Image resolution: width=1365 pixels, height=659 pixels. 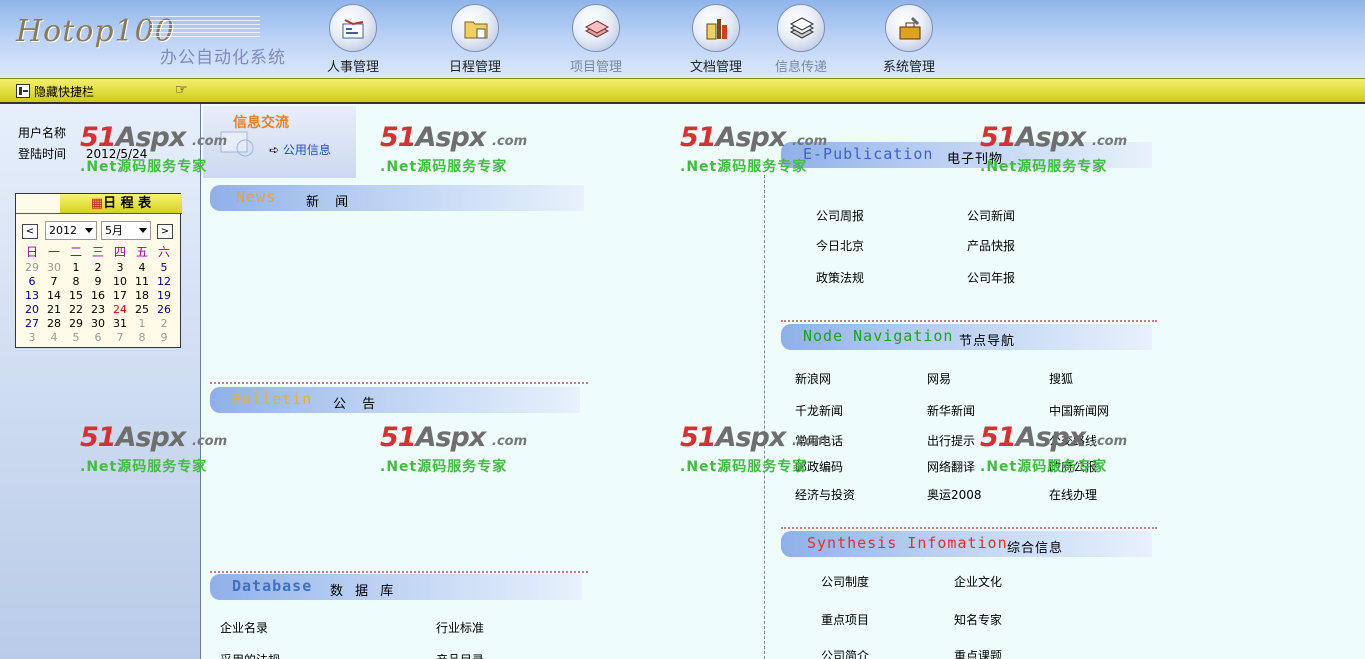 I want to click on public-info-link: ➪ 公用信息, so click(x=300, y=149).